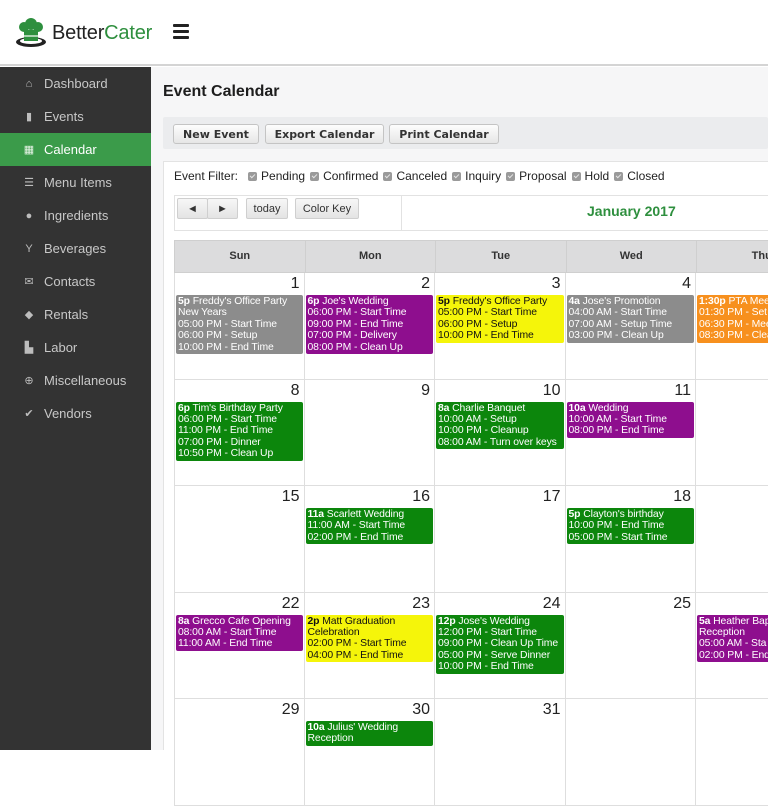 The image size is (768, 806). What do you see at coordinates (239, 539) in the screenshot?
I see `day-cell: 15` at bounding box center [239, 539].